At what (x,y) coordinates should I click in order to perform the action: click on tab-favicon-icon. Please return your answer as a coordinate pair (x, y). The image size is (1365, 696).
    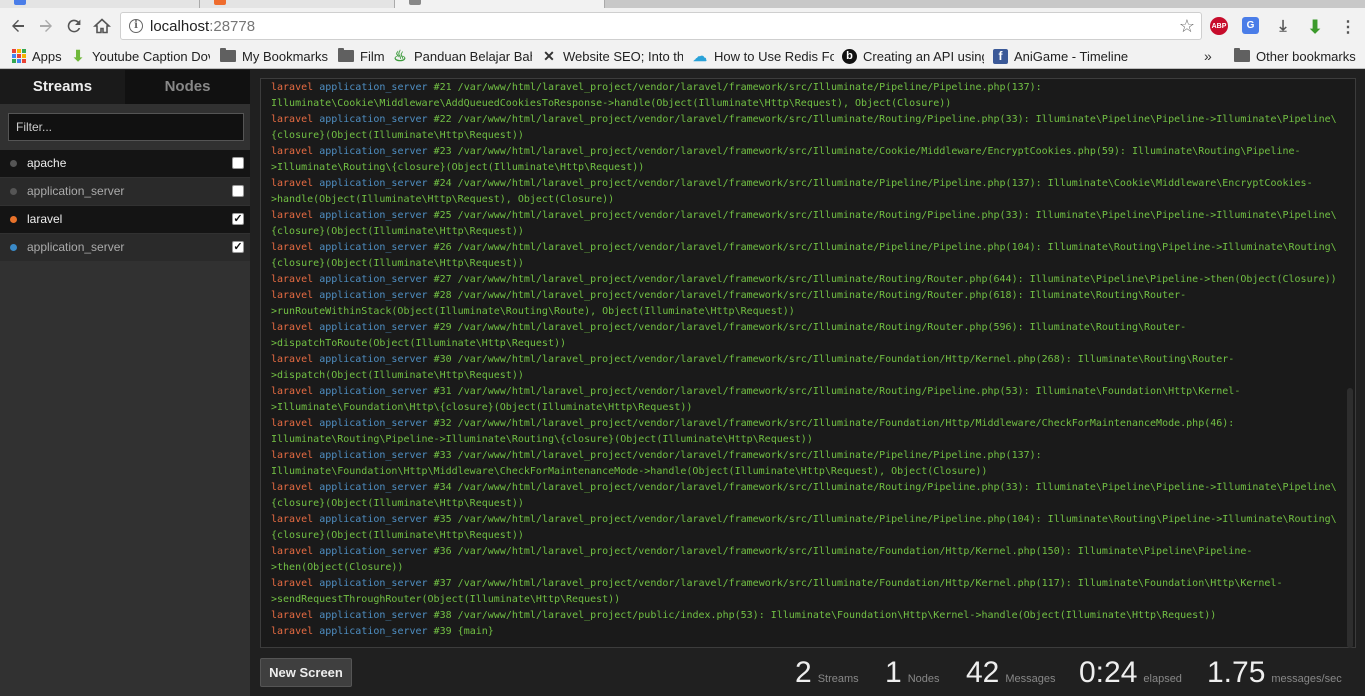
    Looking at the image, I should click on (220, 2).